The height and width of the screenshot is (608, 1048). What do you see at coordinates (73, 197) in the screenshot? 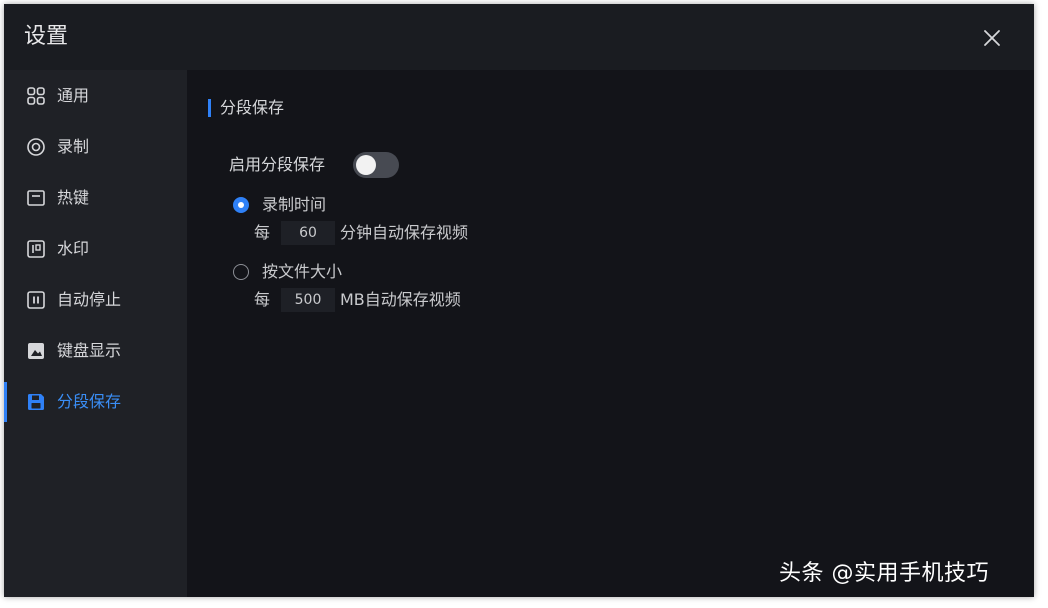
I see `sidebar-item-label: 热键` at bounding box center [73, 197].